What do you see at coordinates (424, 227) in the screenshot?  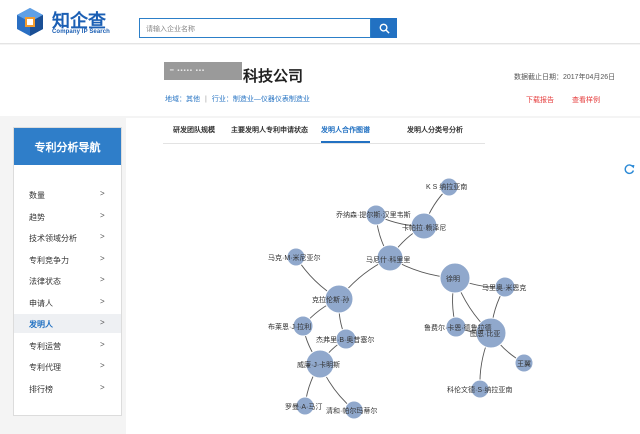 I see `graph-node-label: 卡帕拉·赖泽尼` at bounding box center [424, 227].